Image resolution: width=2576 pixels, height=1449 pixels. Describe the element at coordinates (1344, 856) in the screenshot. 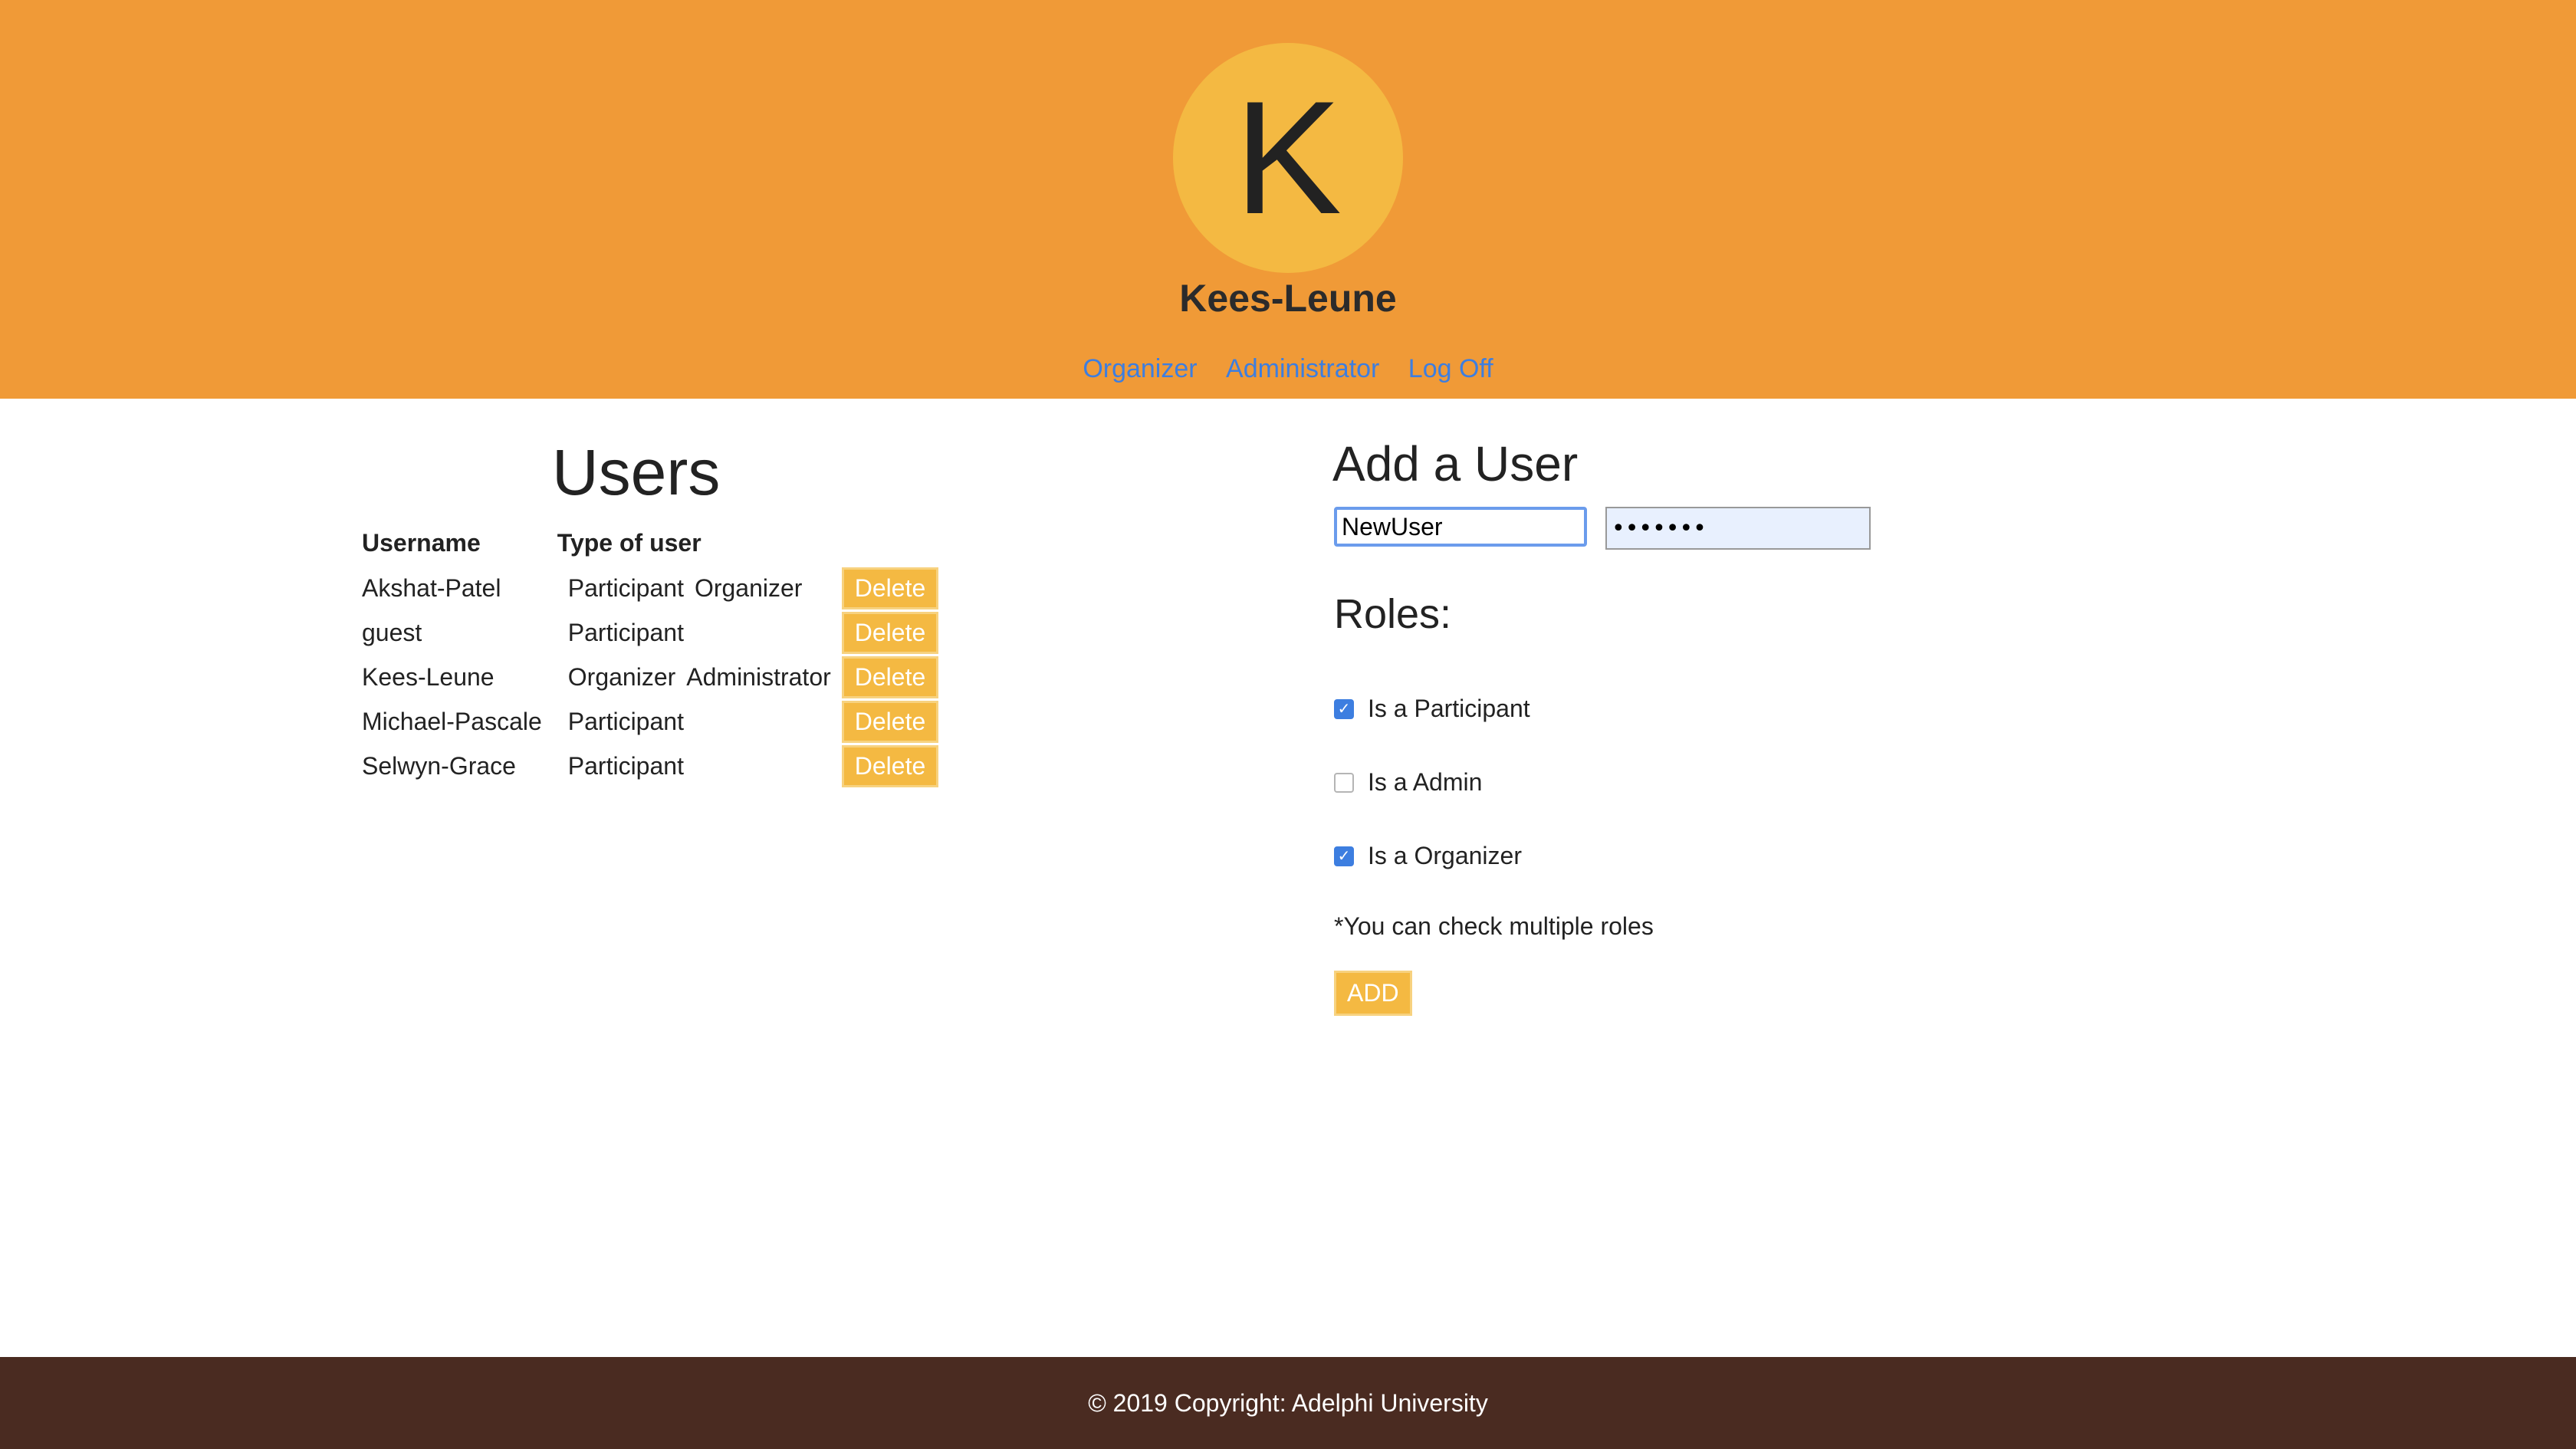

I see `organizer-checkbox: ✓` at that location.